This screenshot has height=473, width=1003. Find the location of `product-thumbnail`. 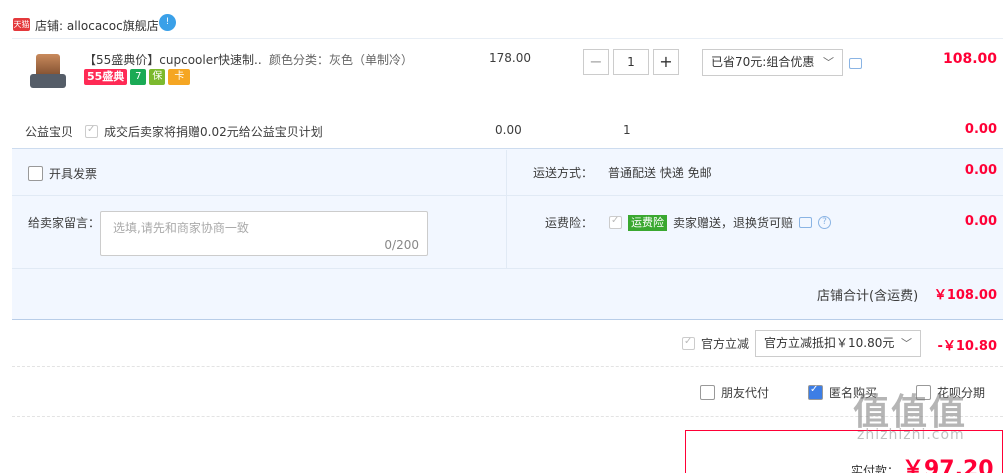

product-thumbnail is located at coordinates (48, 71).